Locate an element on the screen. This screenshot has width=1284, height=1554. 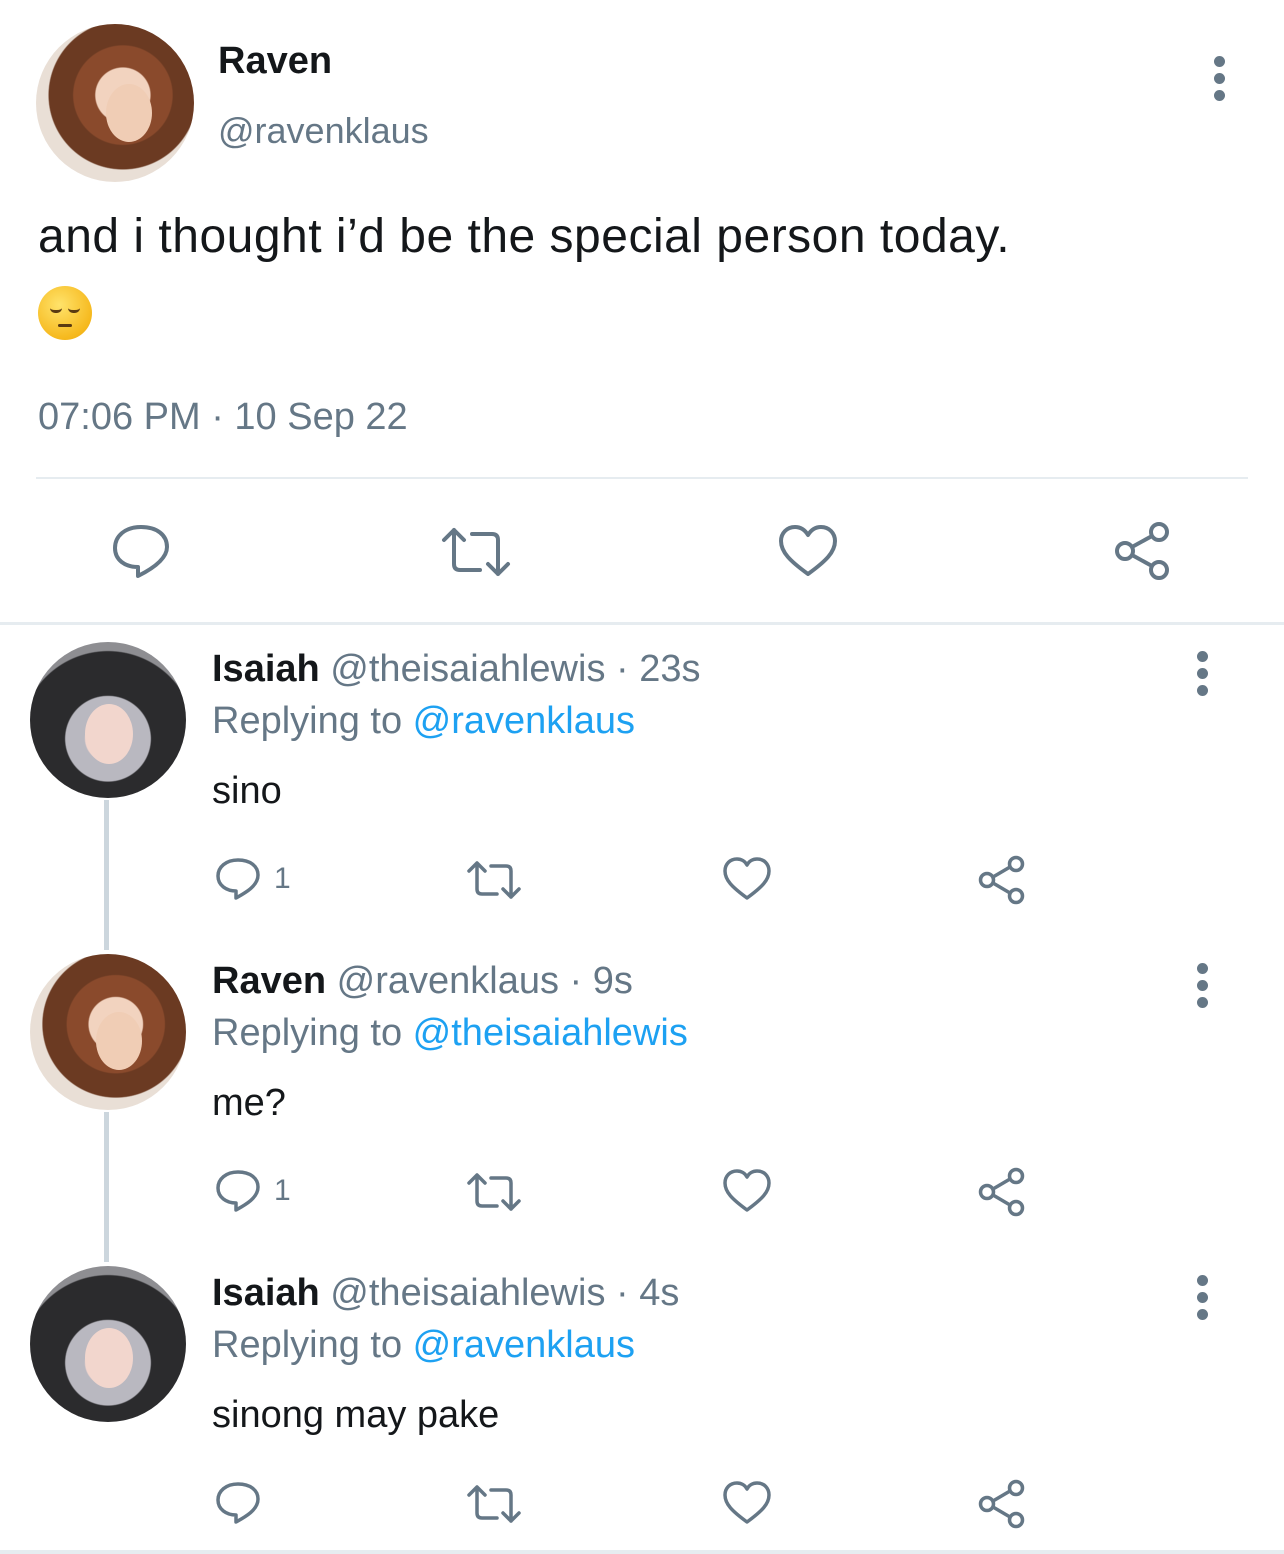
reply-text: me? is located at coordinates (249, 1103).